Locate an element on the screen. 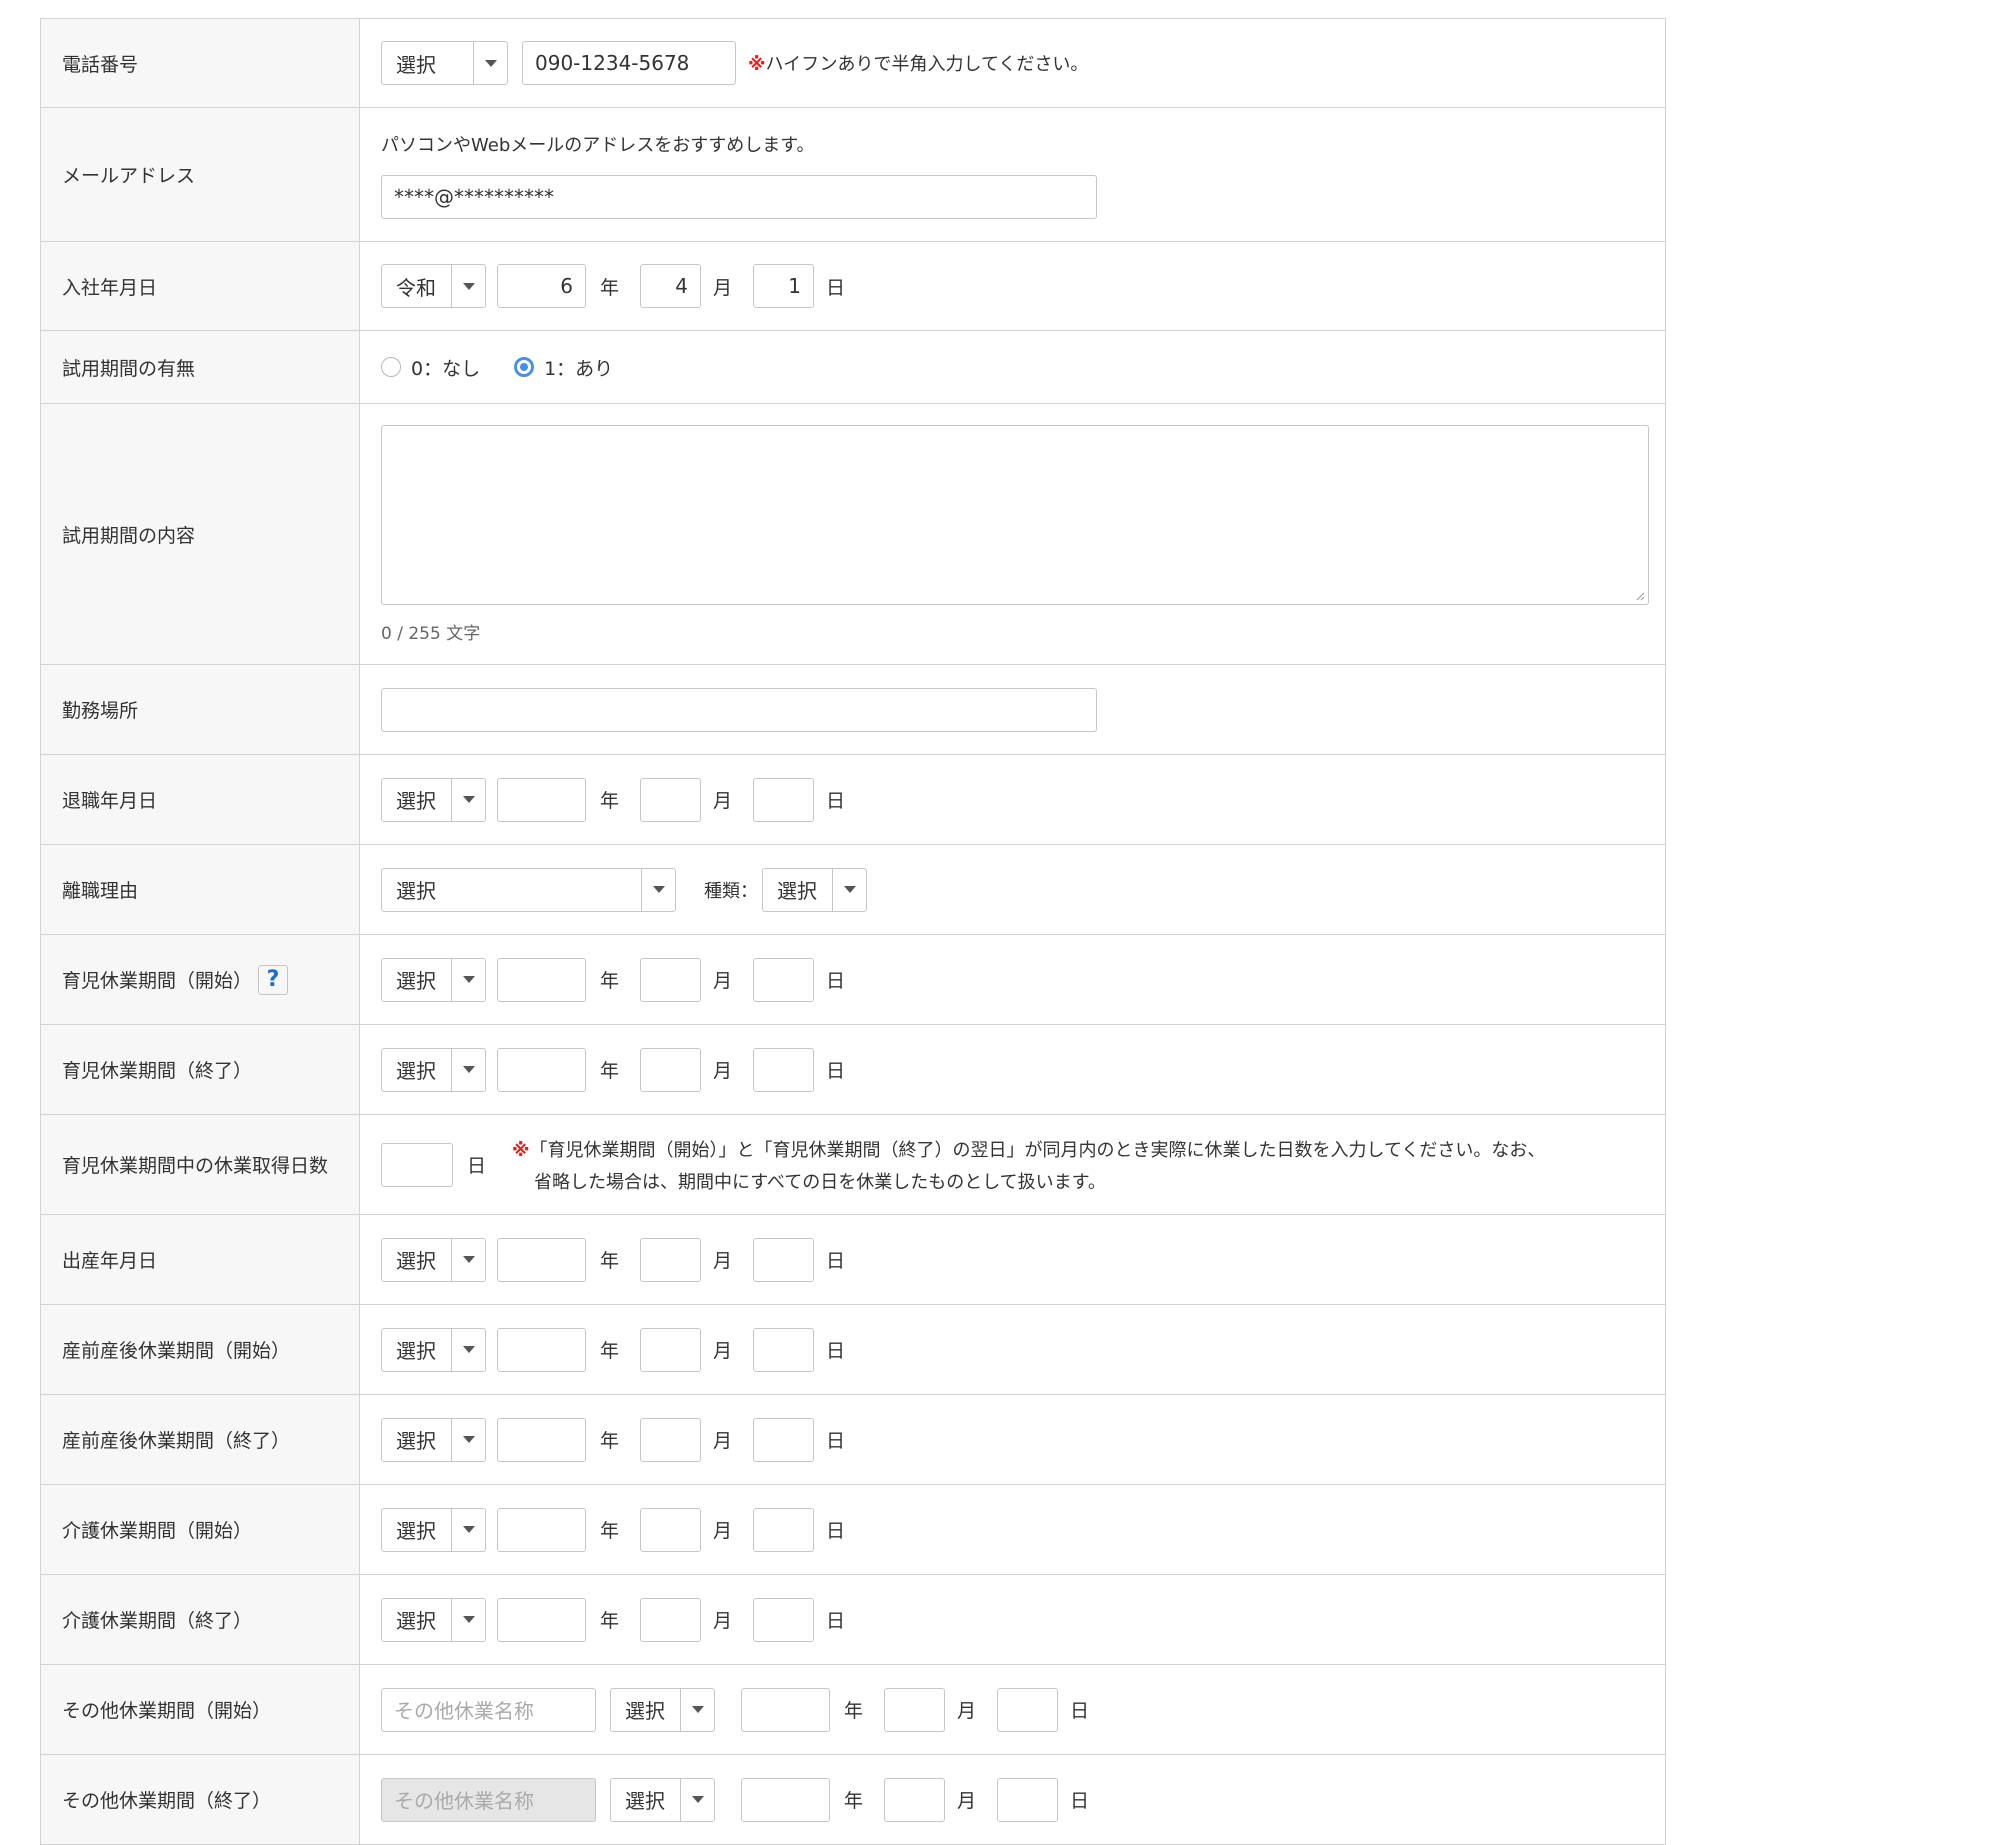 This screenshot has width=2000, height=1845. leave-reason-select: 選択 is located at coordinates (528, 889).